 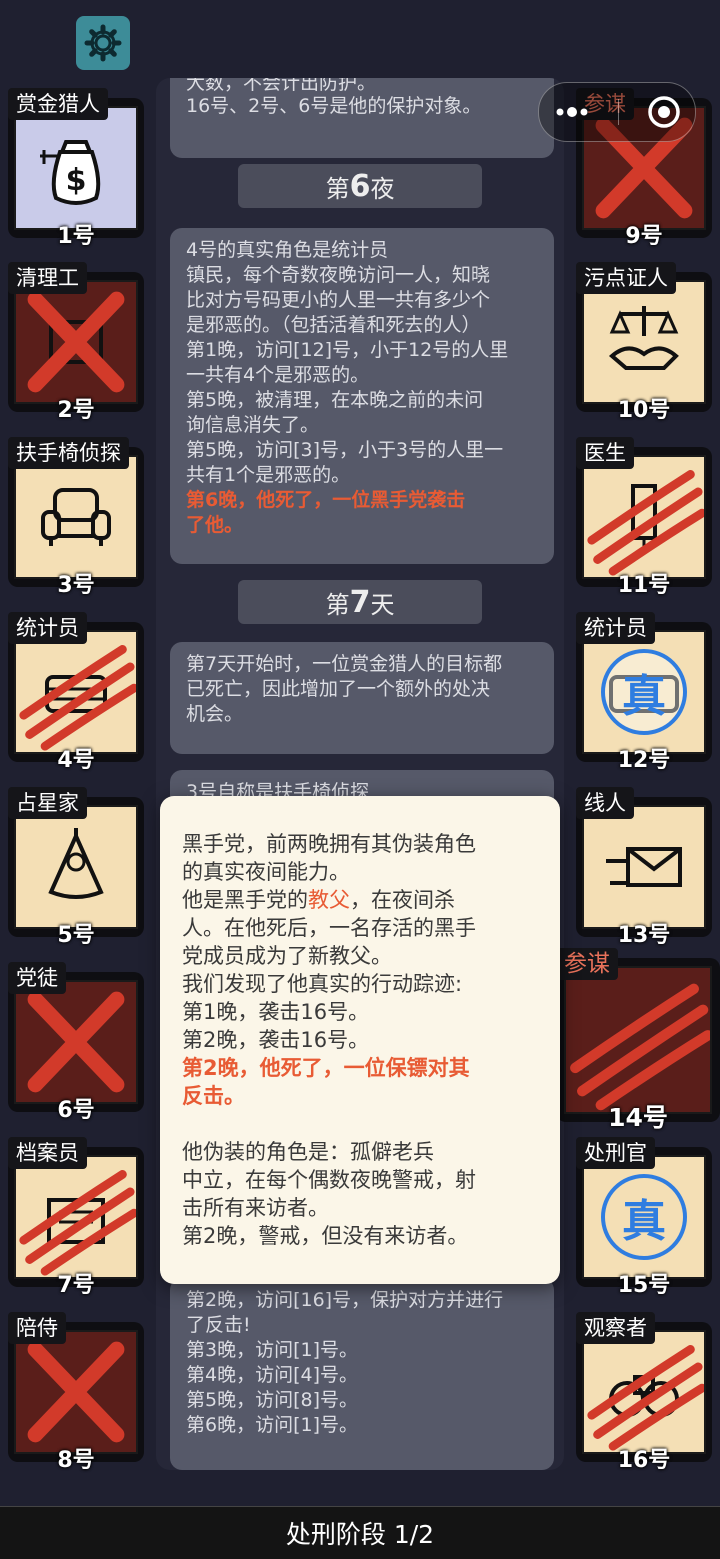 I want to click on log-message: 大数，不会计出防护。 16号、2号、6号是他的保护对象。, so click(x=362, y=118).